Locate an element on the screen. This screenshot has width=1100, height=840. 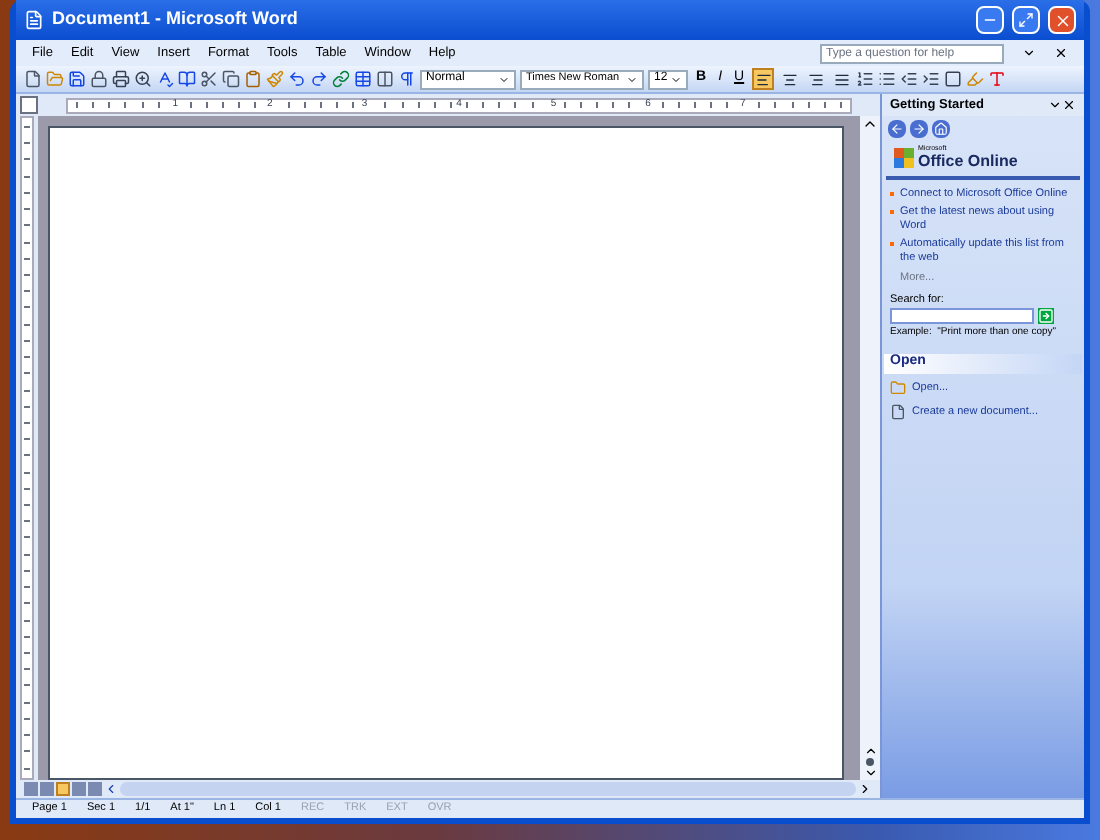
decrease-indent-icon is located at coordinates (909, 79).